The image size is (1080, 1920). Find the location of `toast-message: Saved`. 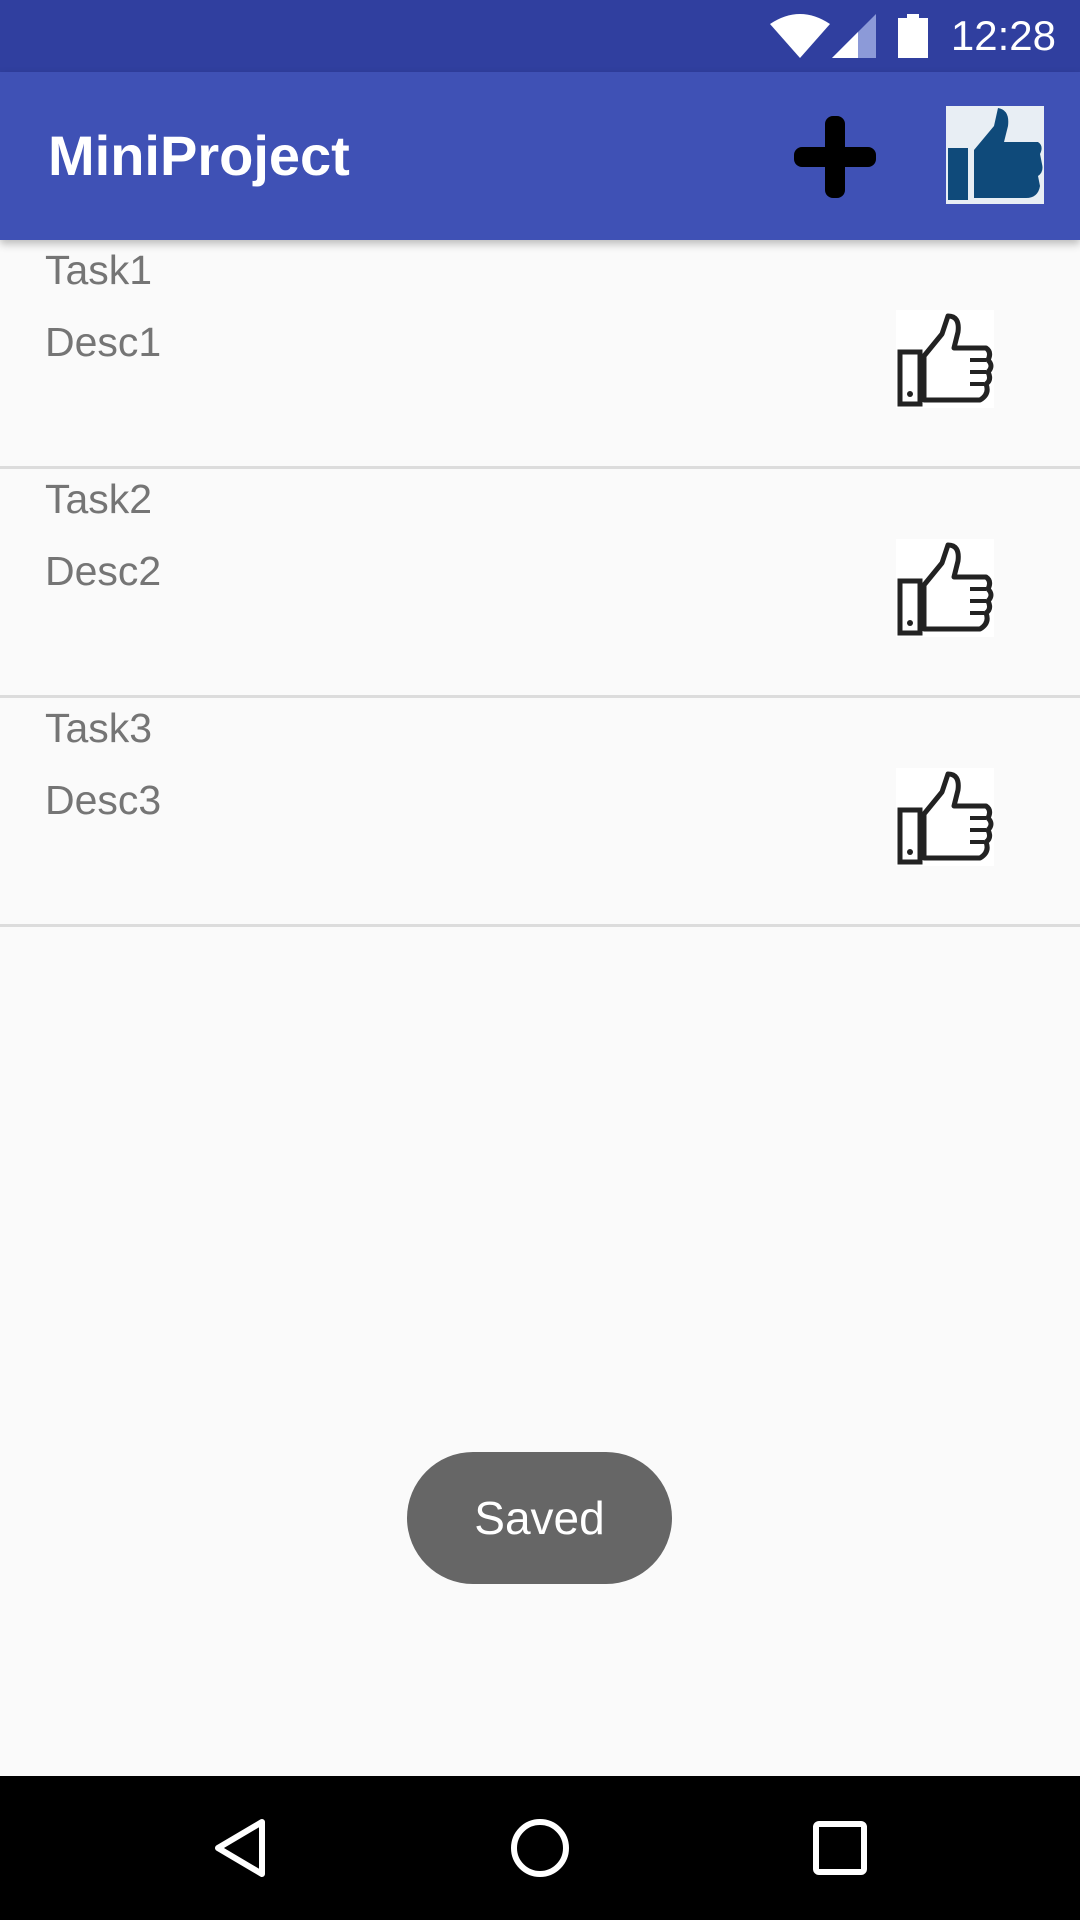

toast-message: Saved is located at coordinates (539, 1518).